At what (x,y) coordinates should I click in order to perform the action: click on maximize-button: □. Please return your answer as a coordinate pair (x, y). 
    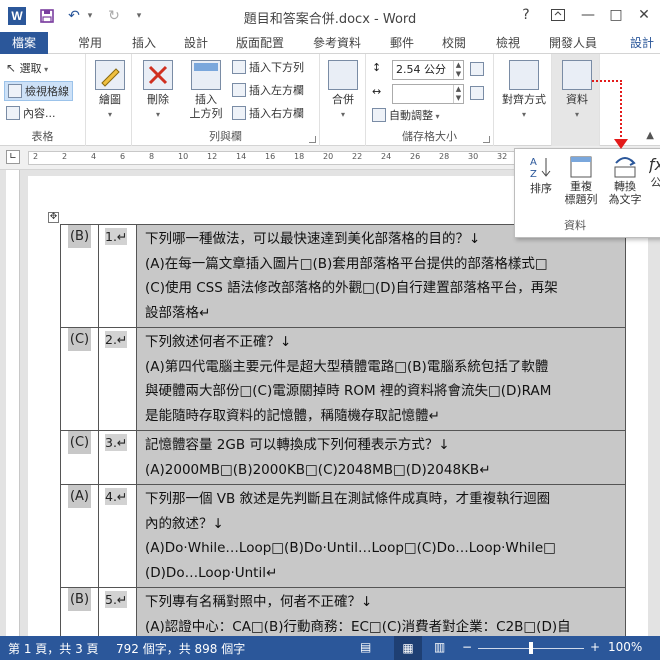
    Looking at the image, I should click on (616, 15).